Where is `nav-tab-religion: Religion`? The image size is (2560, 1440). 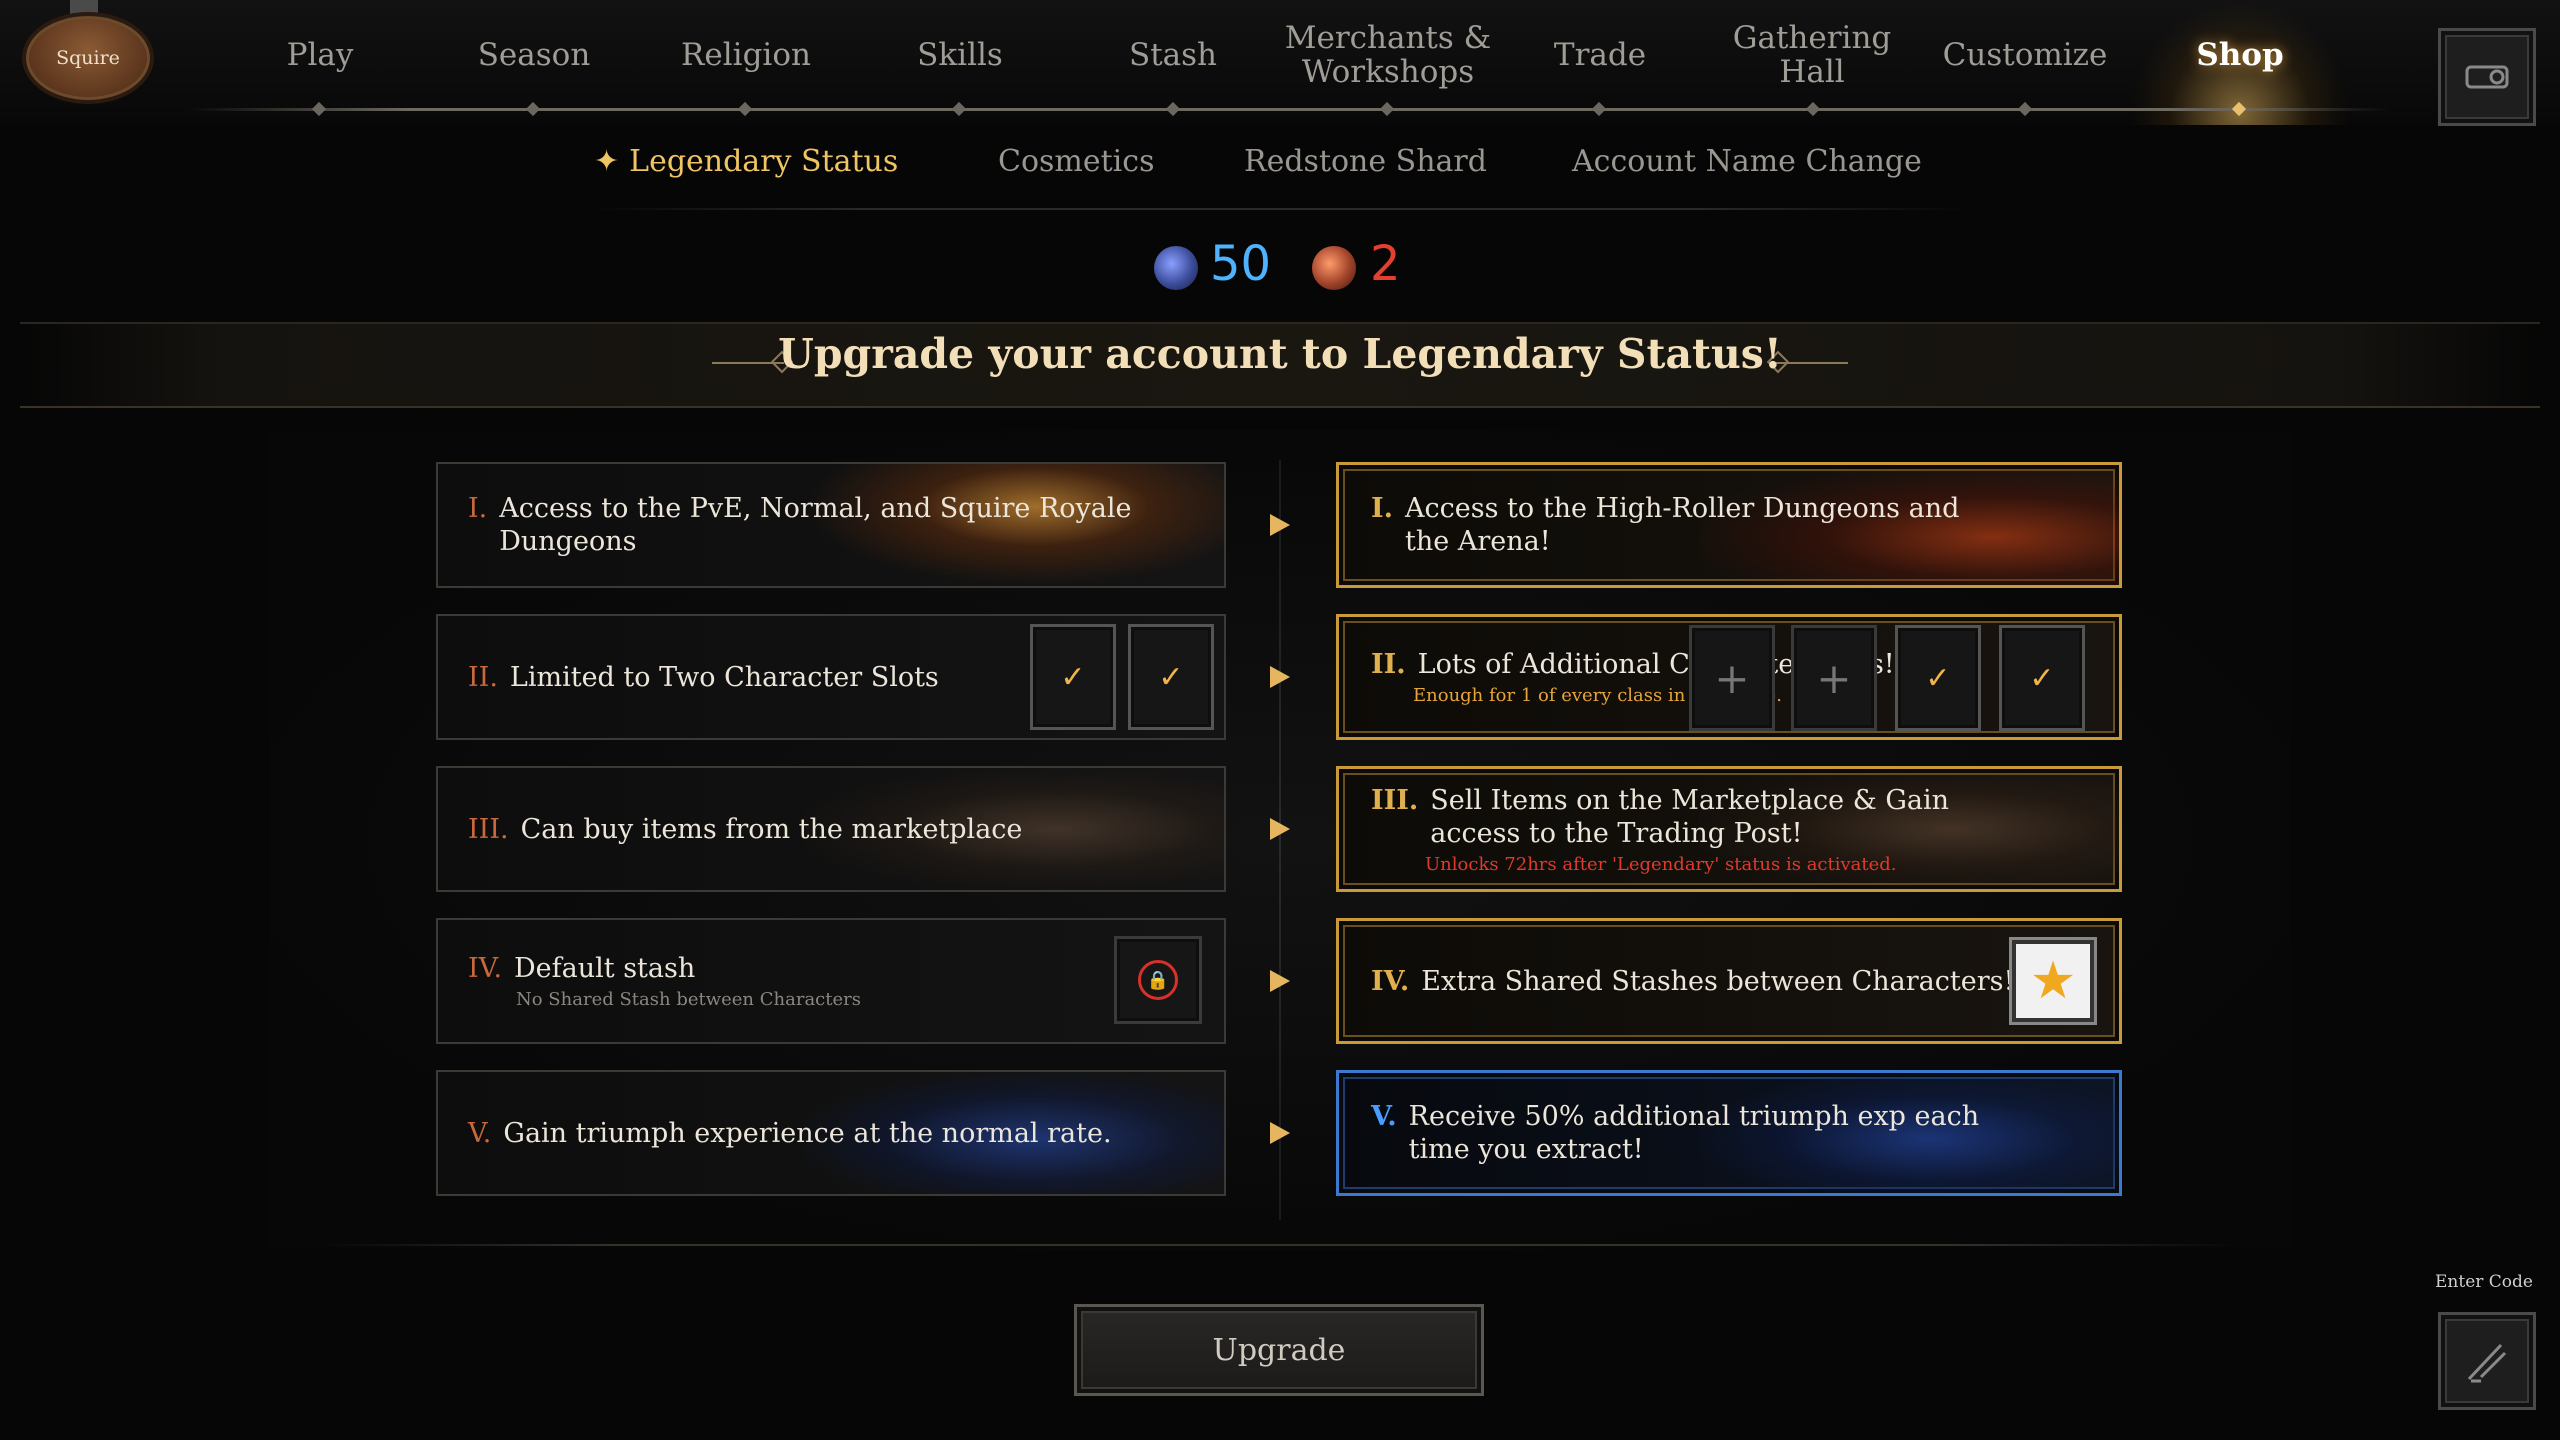
nav-tab-religion: Religion is located at coordinates (746, 55).